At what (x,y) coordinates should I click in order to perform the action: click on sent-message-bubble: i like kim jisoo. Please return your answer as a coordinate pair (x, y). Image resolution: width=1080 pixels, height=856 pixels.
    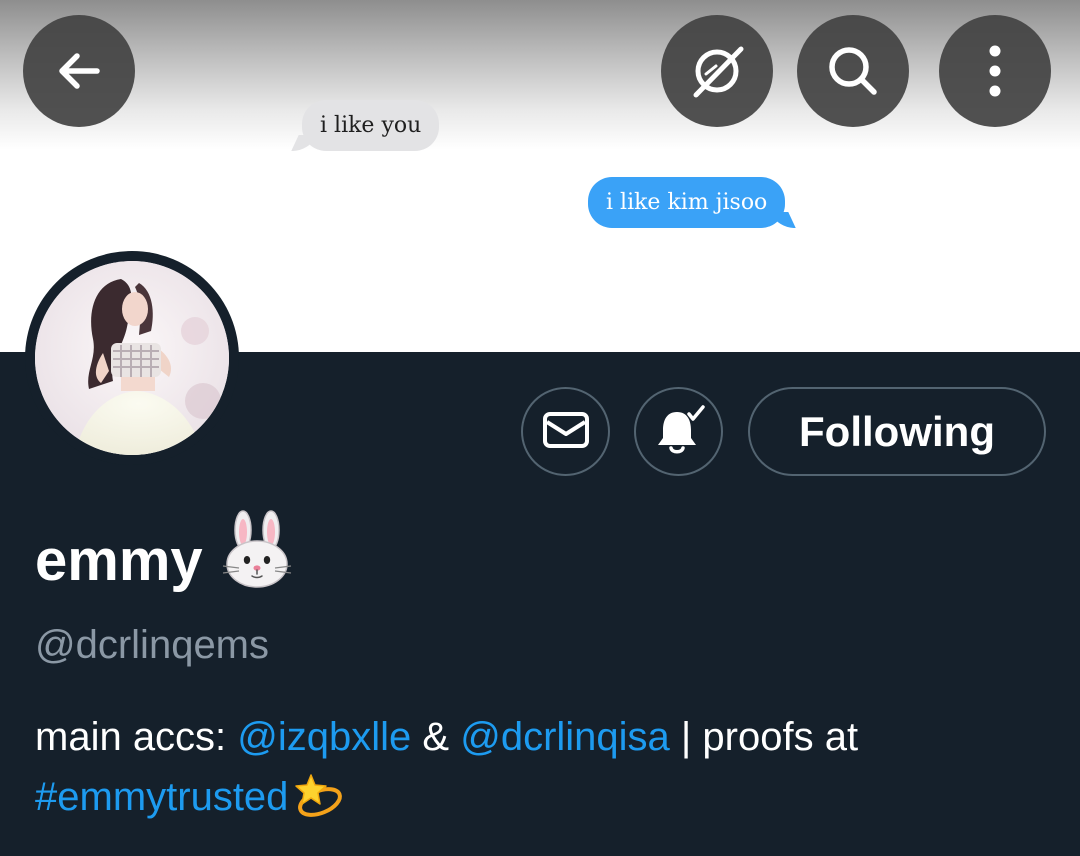
    Looking at the image, I should click on (687, 202).